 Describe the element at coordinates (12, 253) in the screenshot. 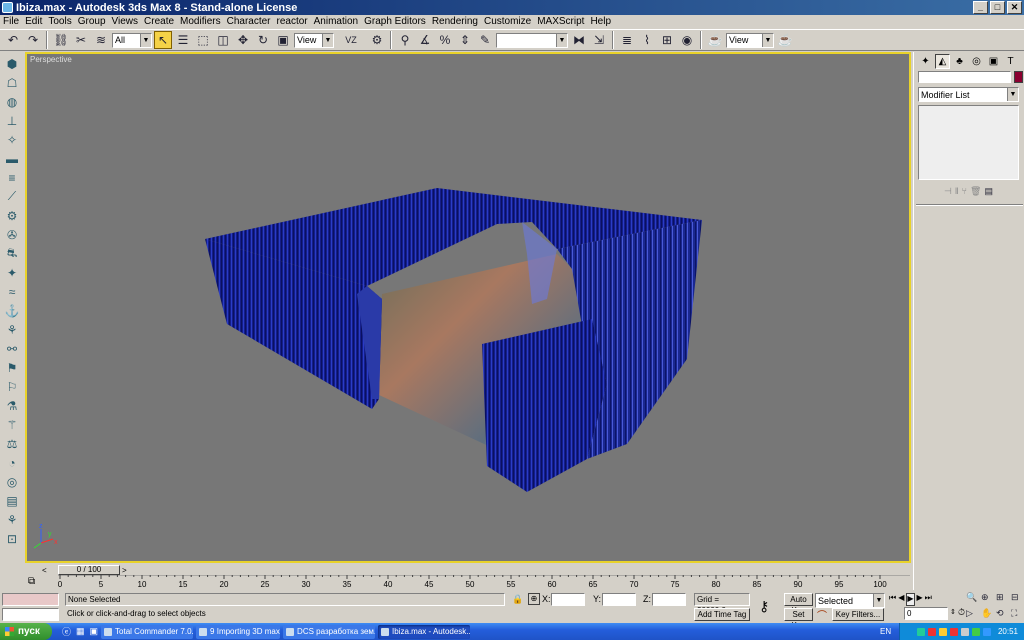

I see `reactor-toy-car-icon: ⛐` at that location.